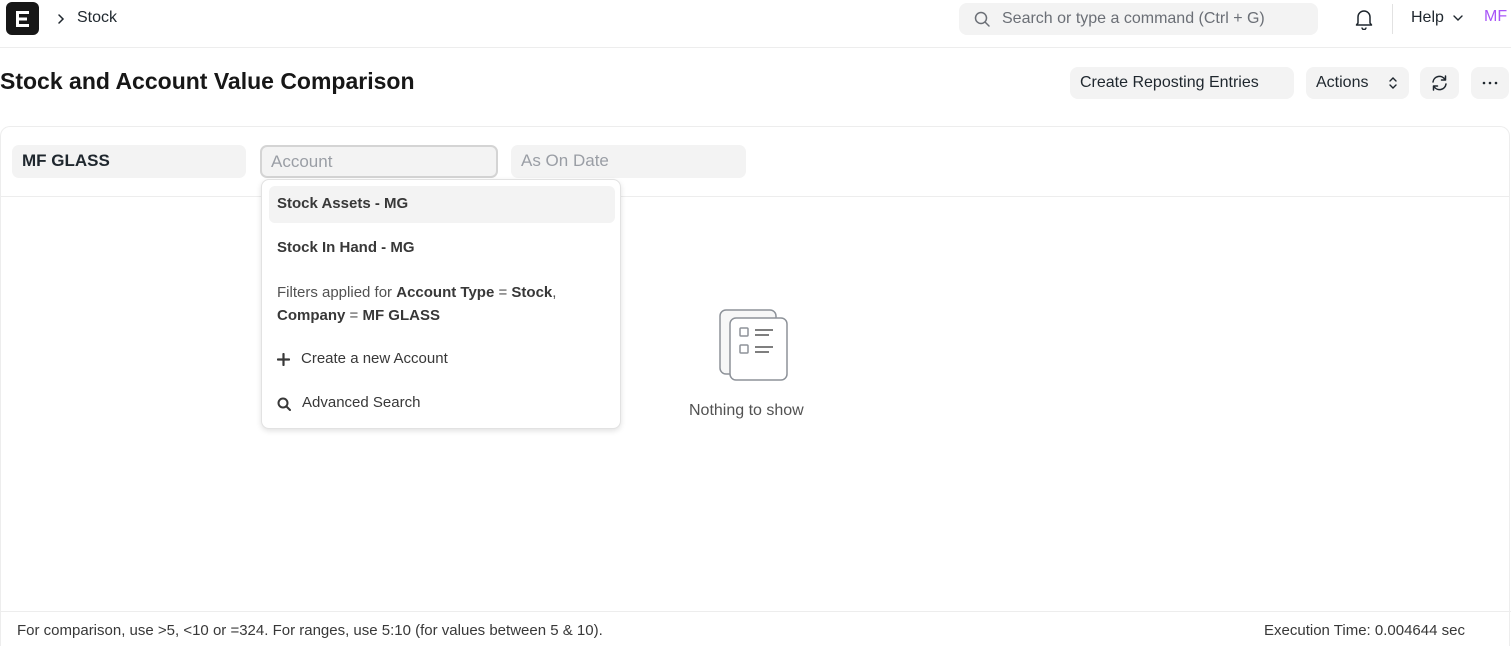  What do you see at coordinates (335, 292) in the screenshot?
I see `filters-prefix: Filters applied for` at bounding box center [335, 292].